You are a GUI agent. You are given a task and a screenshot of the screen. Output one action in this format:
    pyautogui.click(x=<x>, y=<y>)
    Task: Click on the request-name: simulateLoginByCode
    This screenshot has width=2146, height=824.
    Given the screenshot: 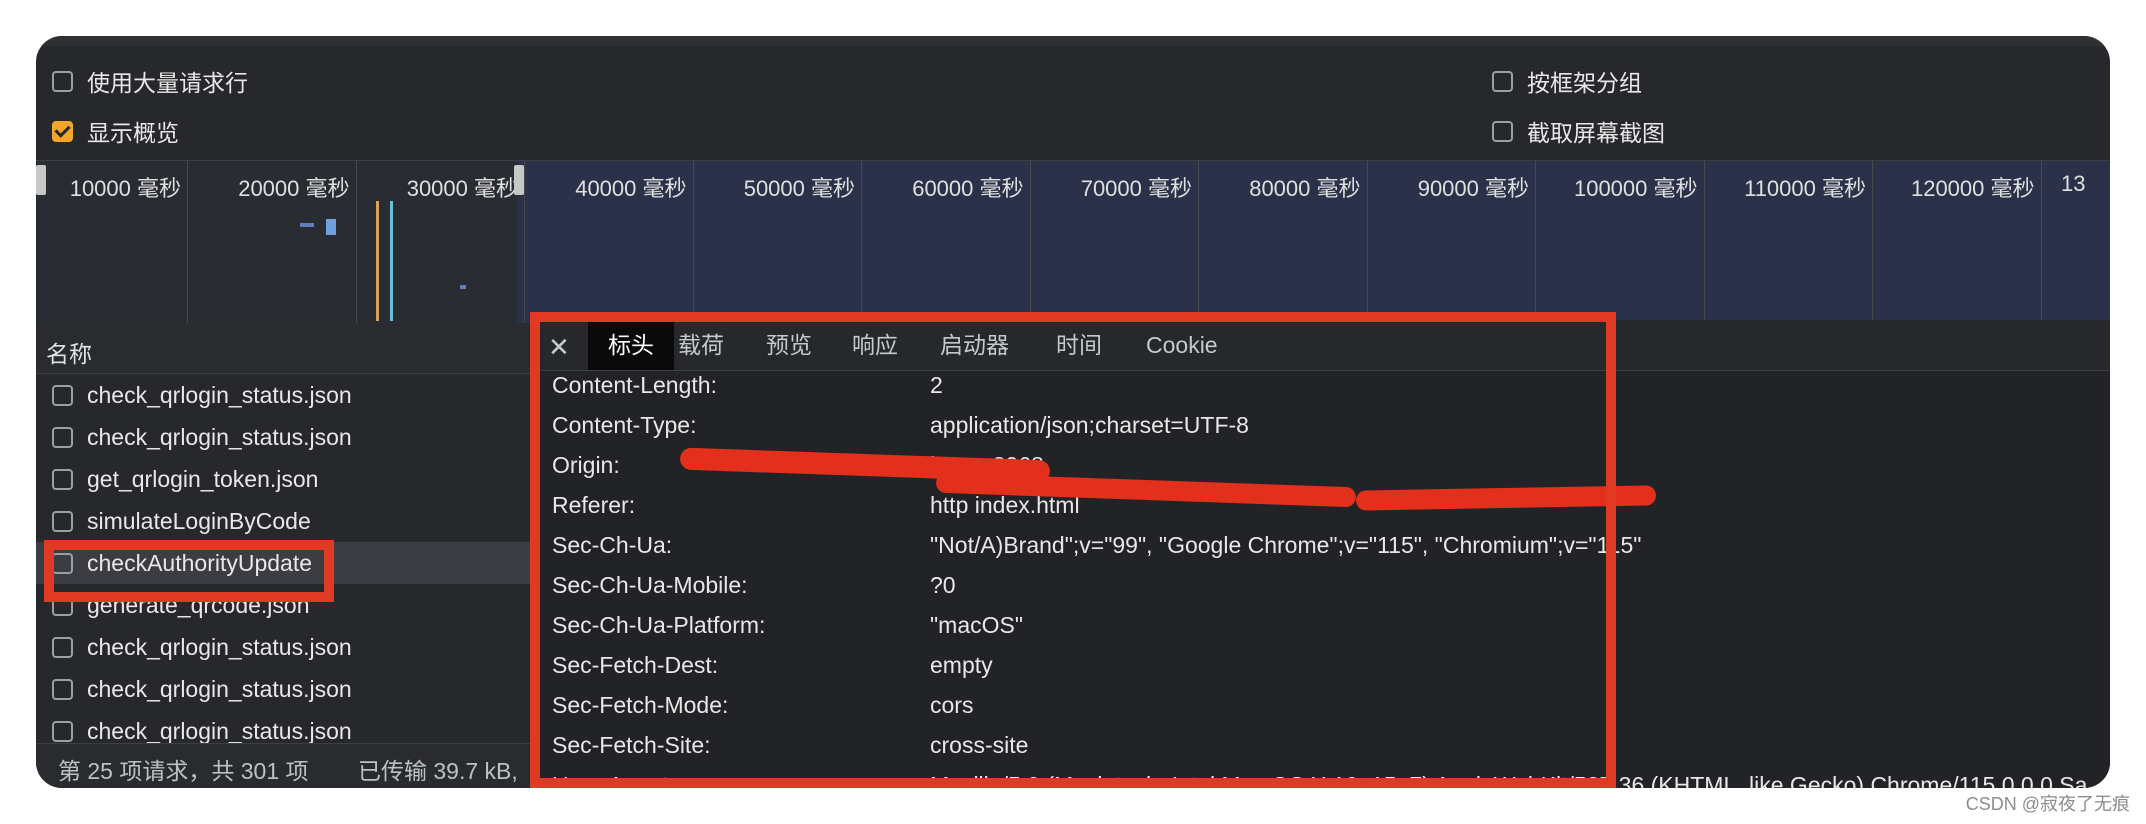 What is the action you would take?
    pyautogui.click(x=199, y=520)
    